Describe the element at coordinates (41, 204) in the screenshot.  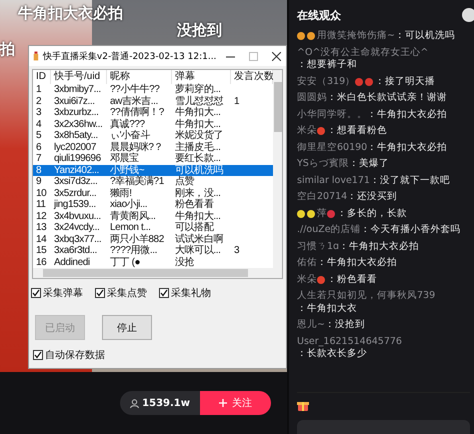
I see `table-cell-text: 11` at that location.